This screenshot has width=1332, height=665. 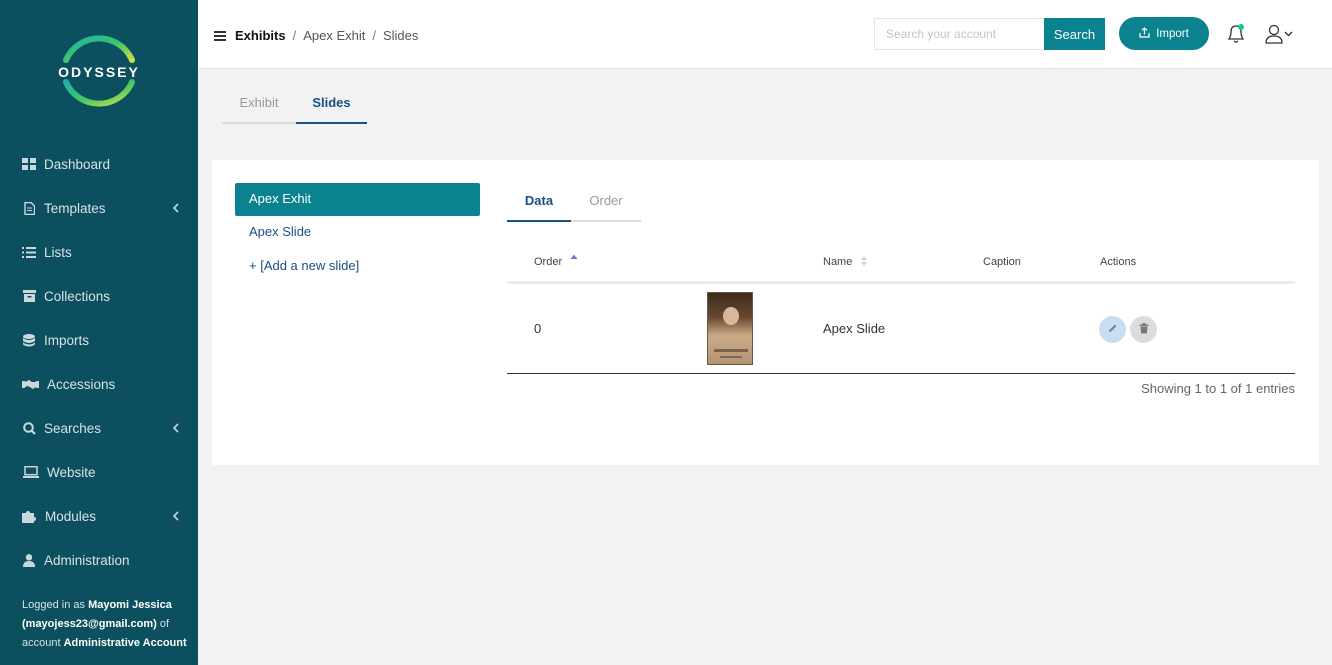 I want to click on edit-button, so click(x=1112, y=329).